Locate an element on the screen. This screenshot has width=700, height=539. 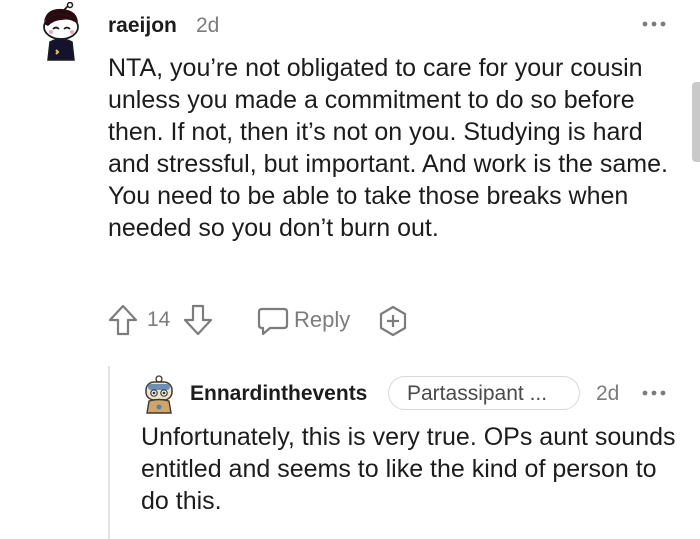
award-button is located at coordinates (393, 321).